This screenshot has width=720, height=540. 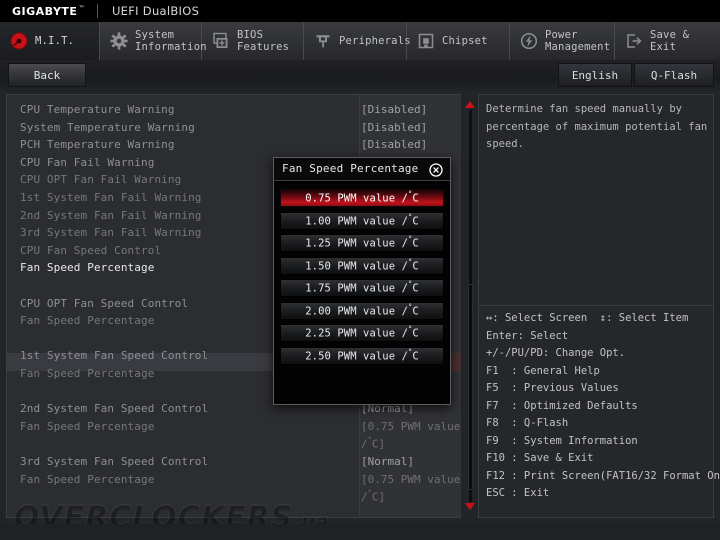 What do you see at coordinates (236, 443) in the screenshot?
I see `setting-row: /°C]` at bounding box center [236, 443].